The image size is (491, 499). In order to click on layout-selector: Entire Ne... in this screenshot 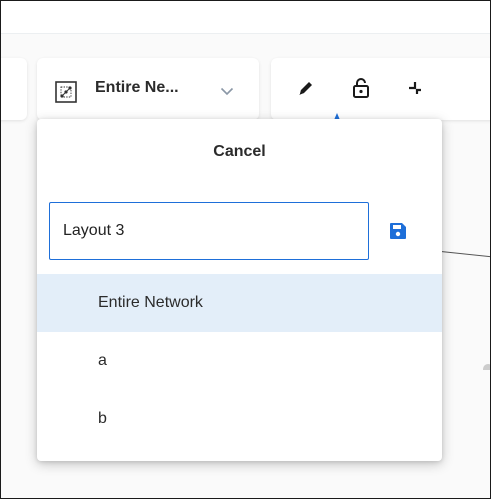, I will do `click(148, 89)`.